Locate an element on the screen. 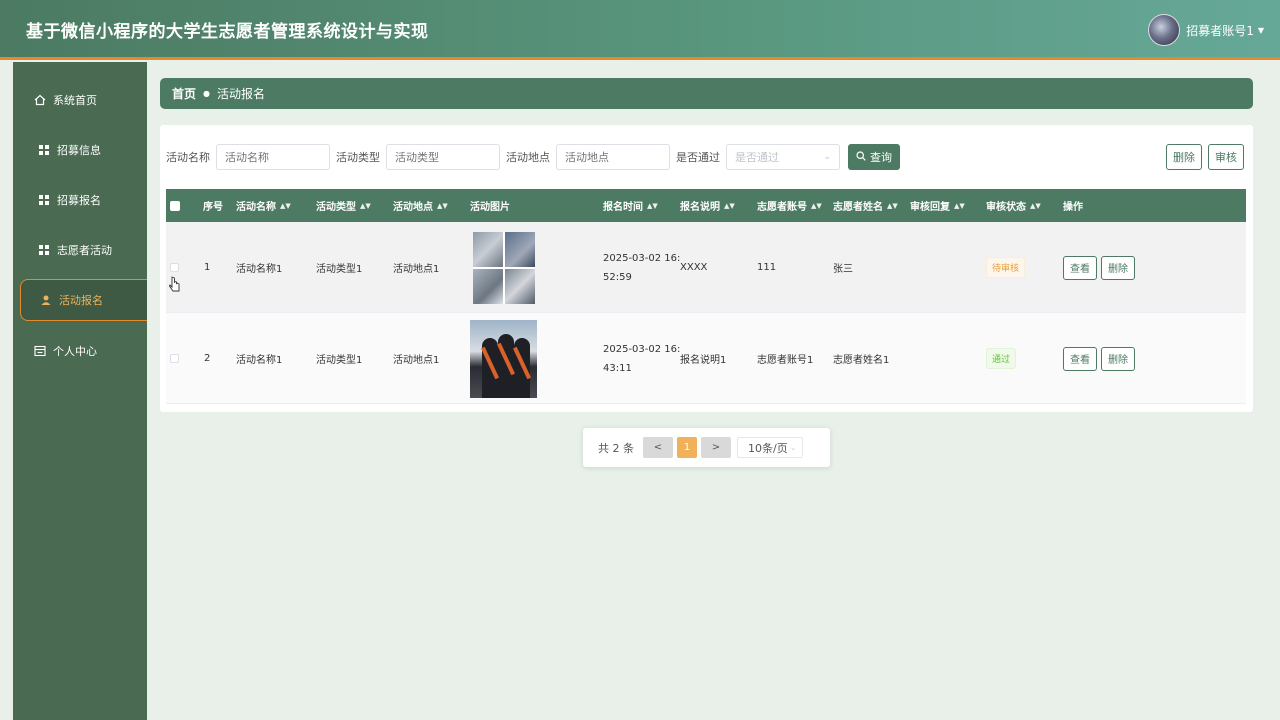  user-menu: 招募者账号1 ▼ is located at coordinates (1206, 30).